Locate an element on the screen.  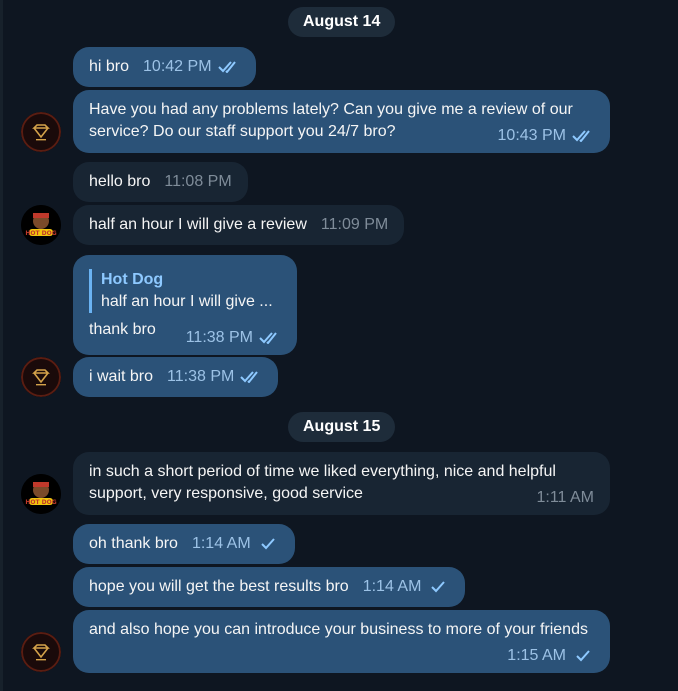
message-meta: 11:09 PM is located at coordinates (354, 225).